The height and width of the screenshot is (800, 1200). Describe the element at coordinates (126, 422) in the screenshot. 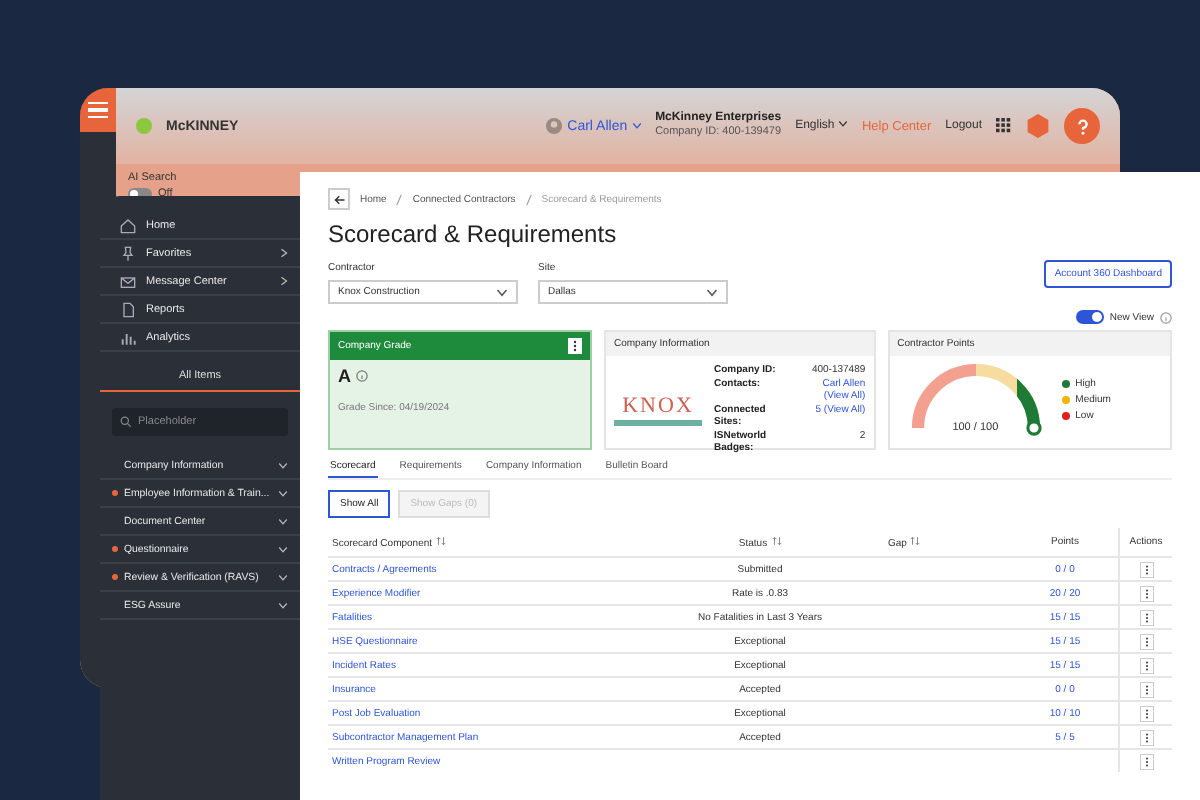

I see `search-icon` at that location.